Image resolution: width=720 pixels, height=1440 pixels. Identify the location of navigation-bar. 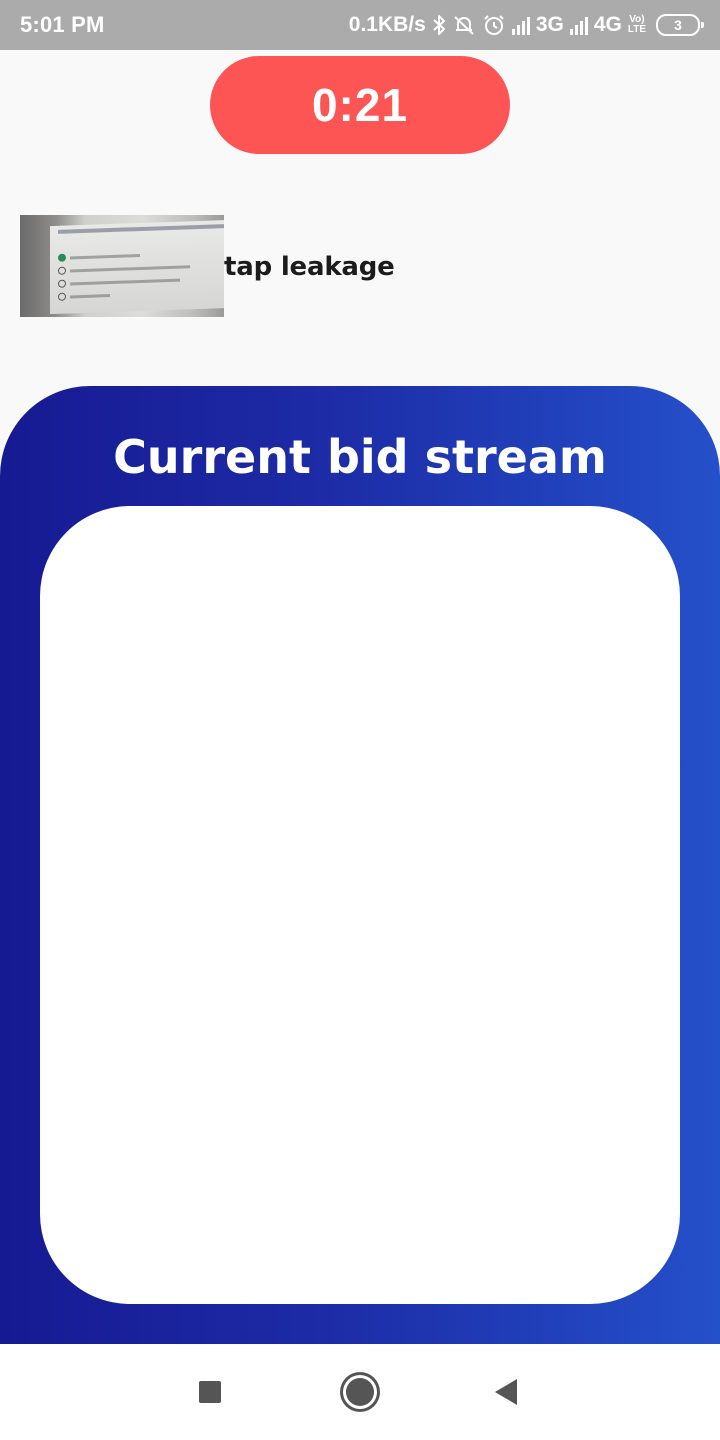
(360, 1392).